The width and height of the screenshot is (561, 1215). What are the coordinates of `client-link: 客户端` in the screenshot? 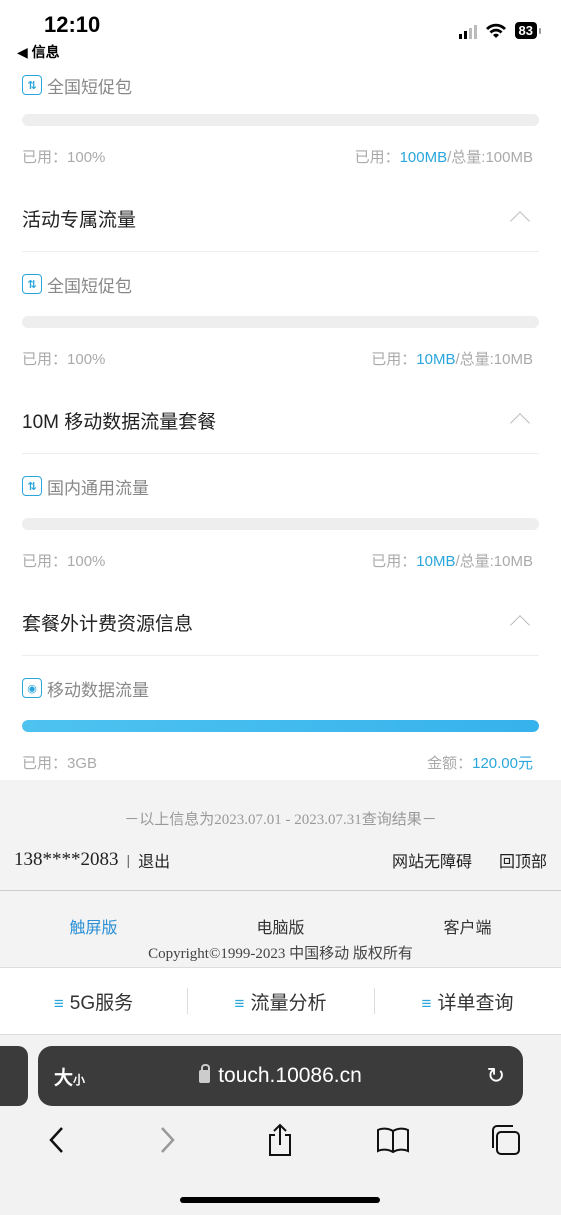 It's located at (467, 926).